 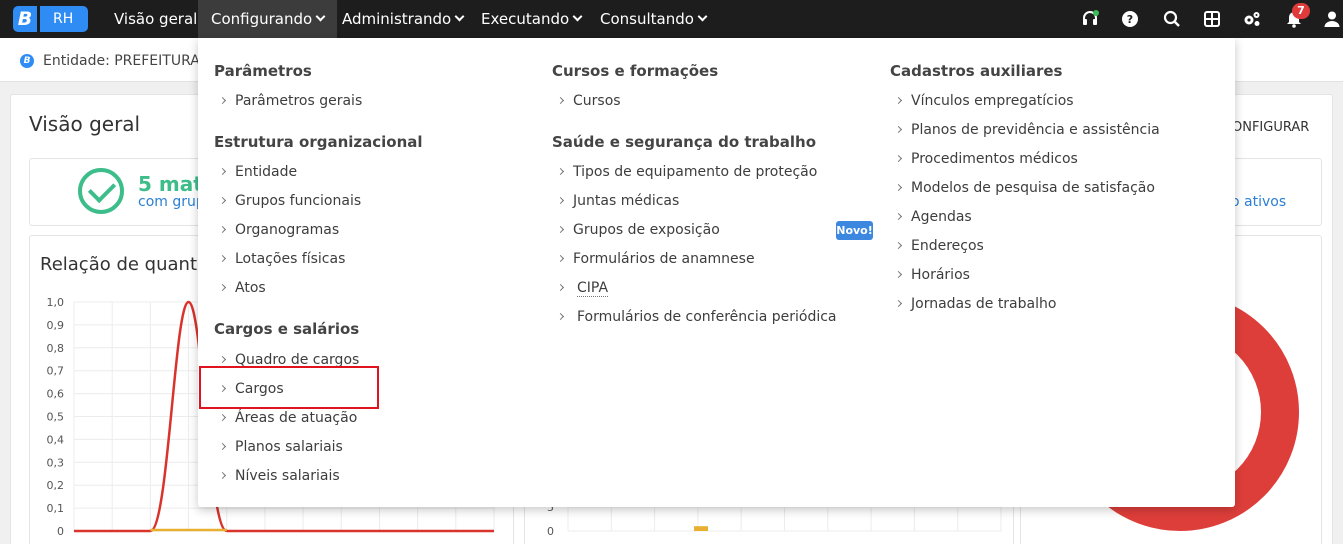 I want to click on menu-item-label: Modelos de pesquisa de satisfação, so click(x=1033, y=188).